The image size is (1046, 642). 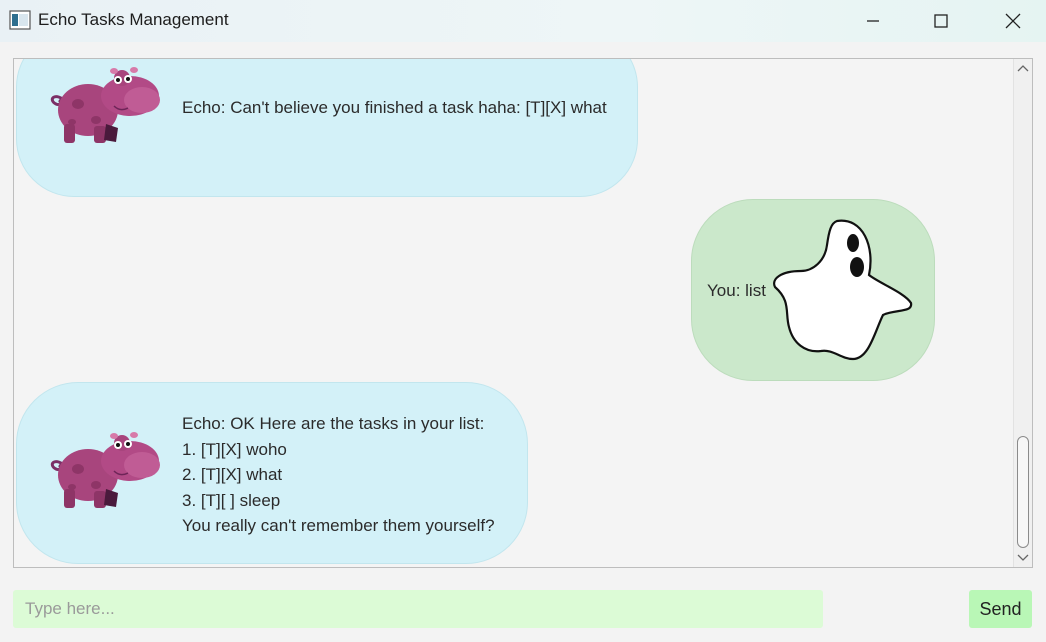 What do you see at coordinates (1000, 609) in the screenshot?
I see `send-button: Send` at bounding box center [1000, 609].